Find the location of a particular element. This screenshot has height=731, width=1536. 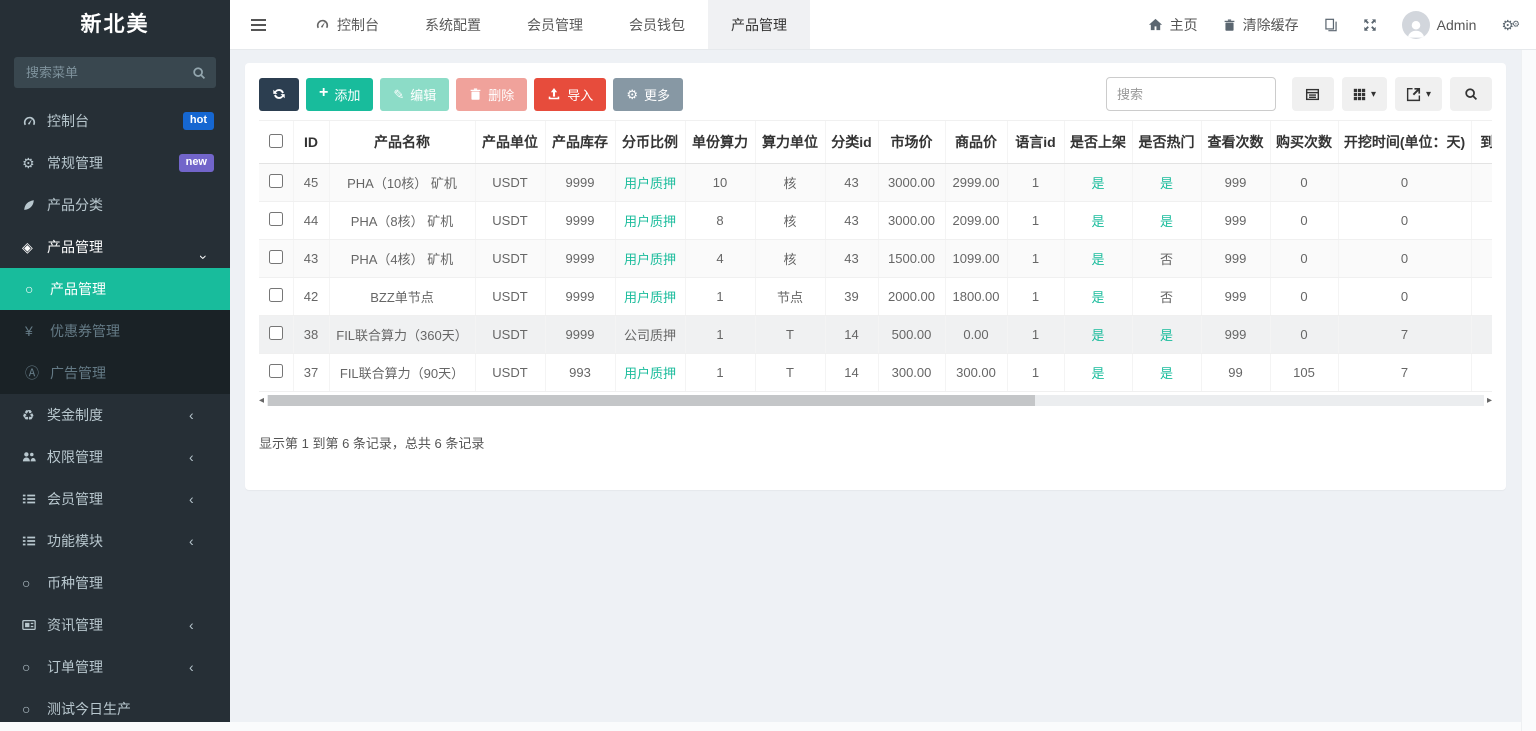

sidebar-item: 会员管理 ‹ is located at coordinates (115, 499).